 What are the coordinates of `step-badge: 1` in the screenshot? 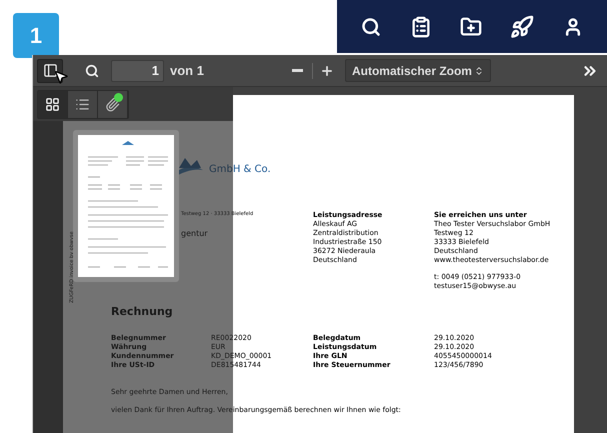 It's located at (36, 35).